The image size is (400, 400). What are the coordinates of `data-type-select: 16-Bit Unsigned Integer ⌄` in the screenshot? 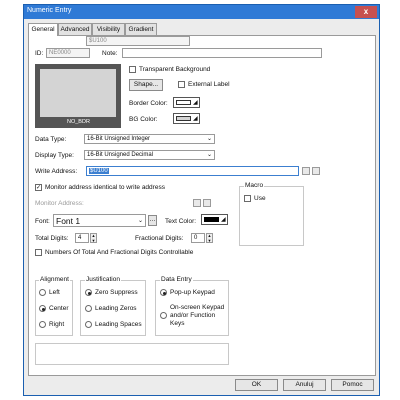 It's located at (149, 139).